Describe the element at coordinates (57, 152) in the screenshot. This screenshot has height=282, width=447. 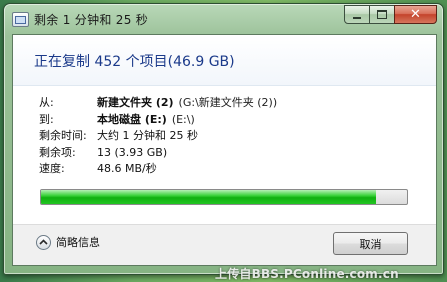
I see `items-remaining-label: 剩余项:` at that location.